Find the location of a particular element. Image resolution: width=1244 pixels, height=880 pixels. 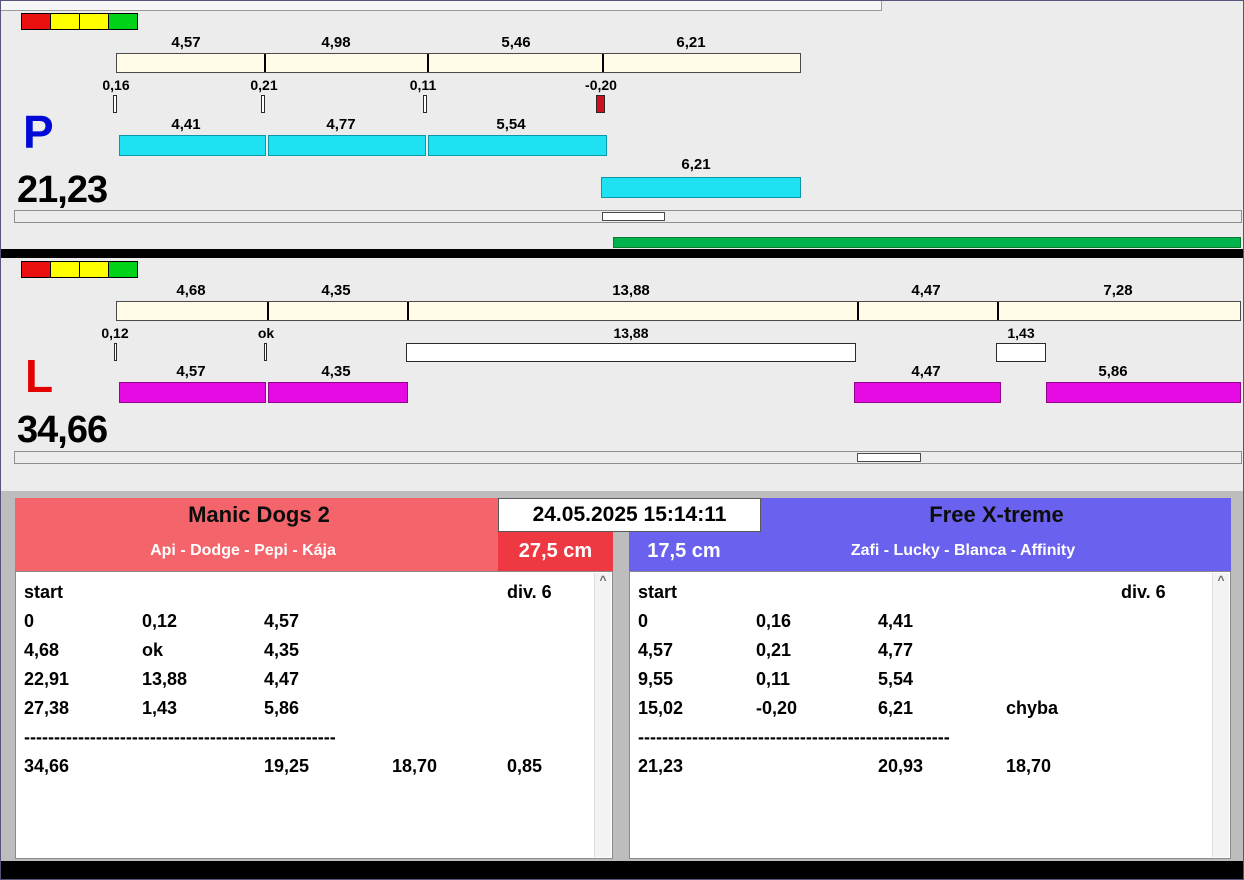

split-label: 4,35 is located at coordinates (336, 290).